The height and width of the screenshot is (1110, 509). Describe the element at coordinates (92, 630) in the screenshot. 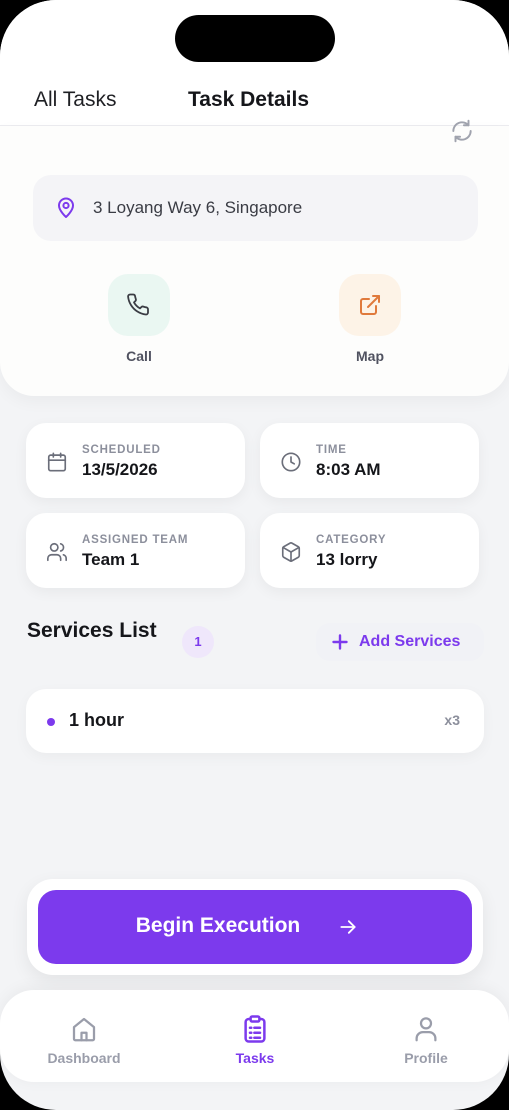

I see `services-list-title: Services List` at that location.